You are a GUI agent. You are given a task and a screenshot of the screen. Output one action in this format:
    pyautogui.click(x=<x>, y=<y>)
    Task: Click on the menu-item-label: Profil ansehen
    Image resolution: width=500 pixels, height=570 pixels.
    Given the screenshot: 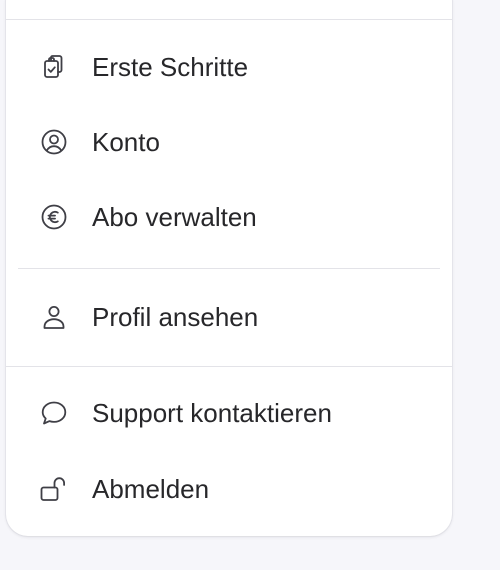 What is the action you would take?
    pyautogui.click(x=175, y=317)
    